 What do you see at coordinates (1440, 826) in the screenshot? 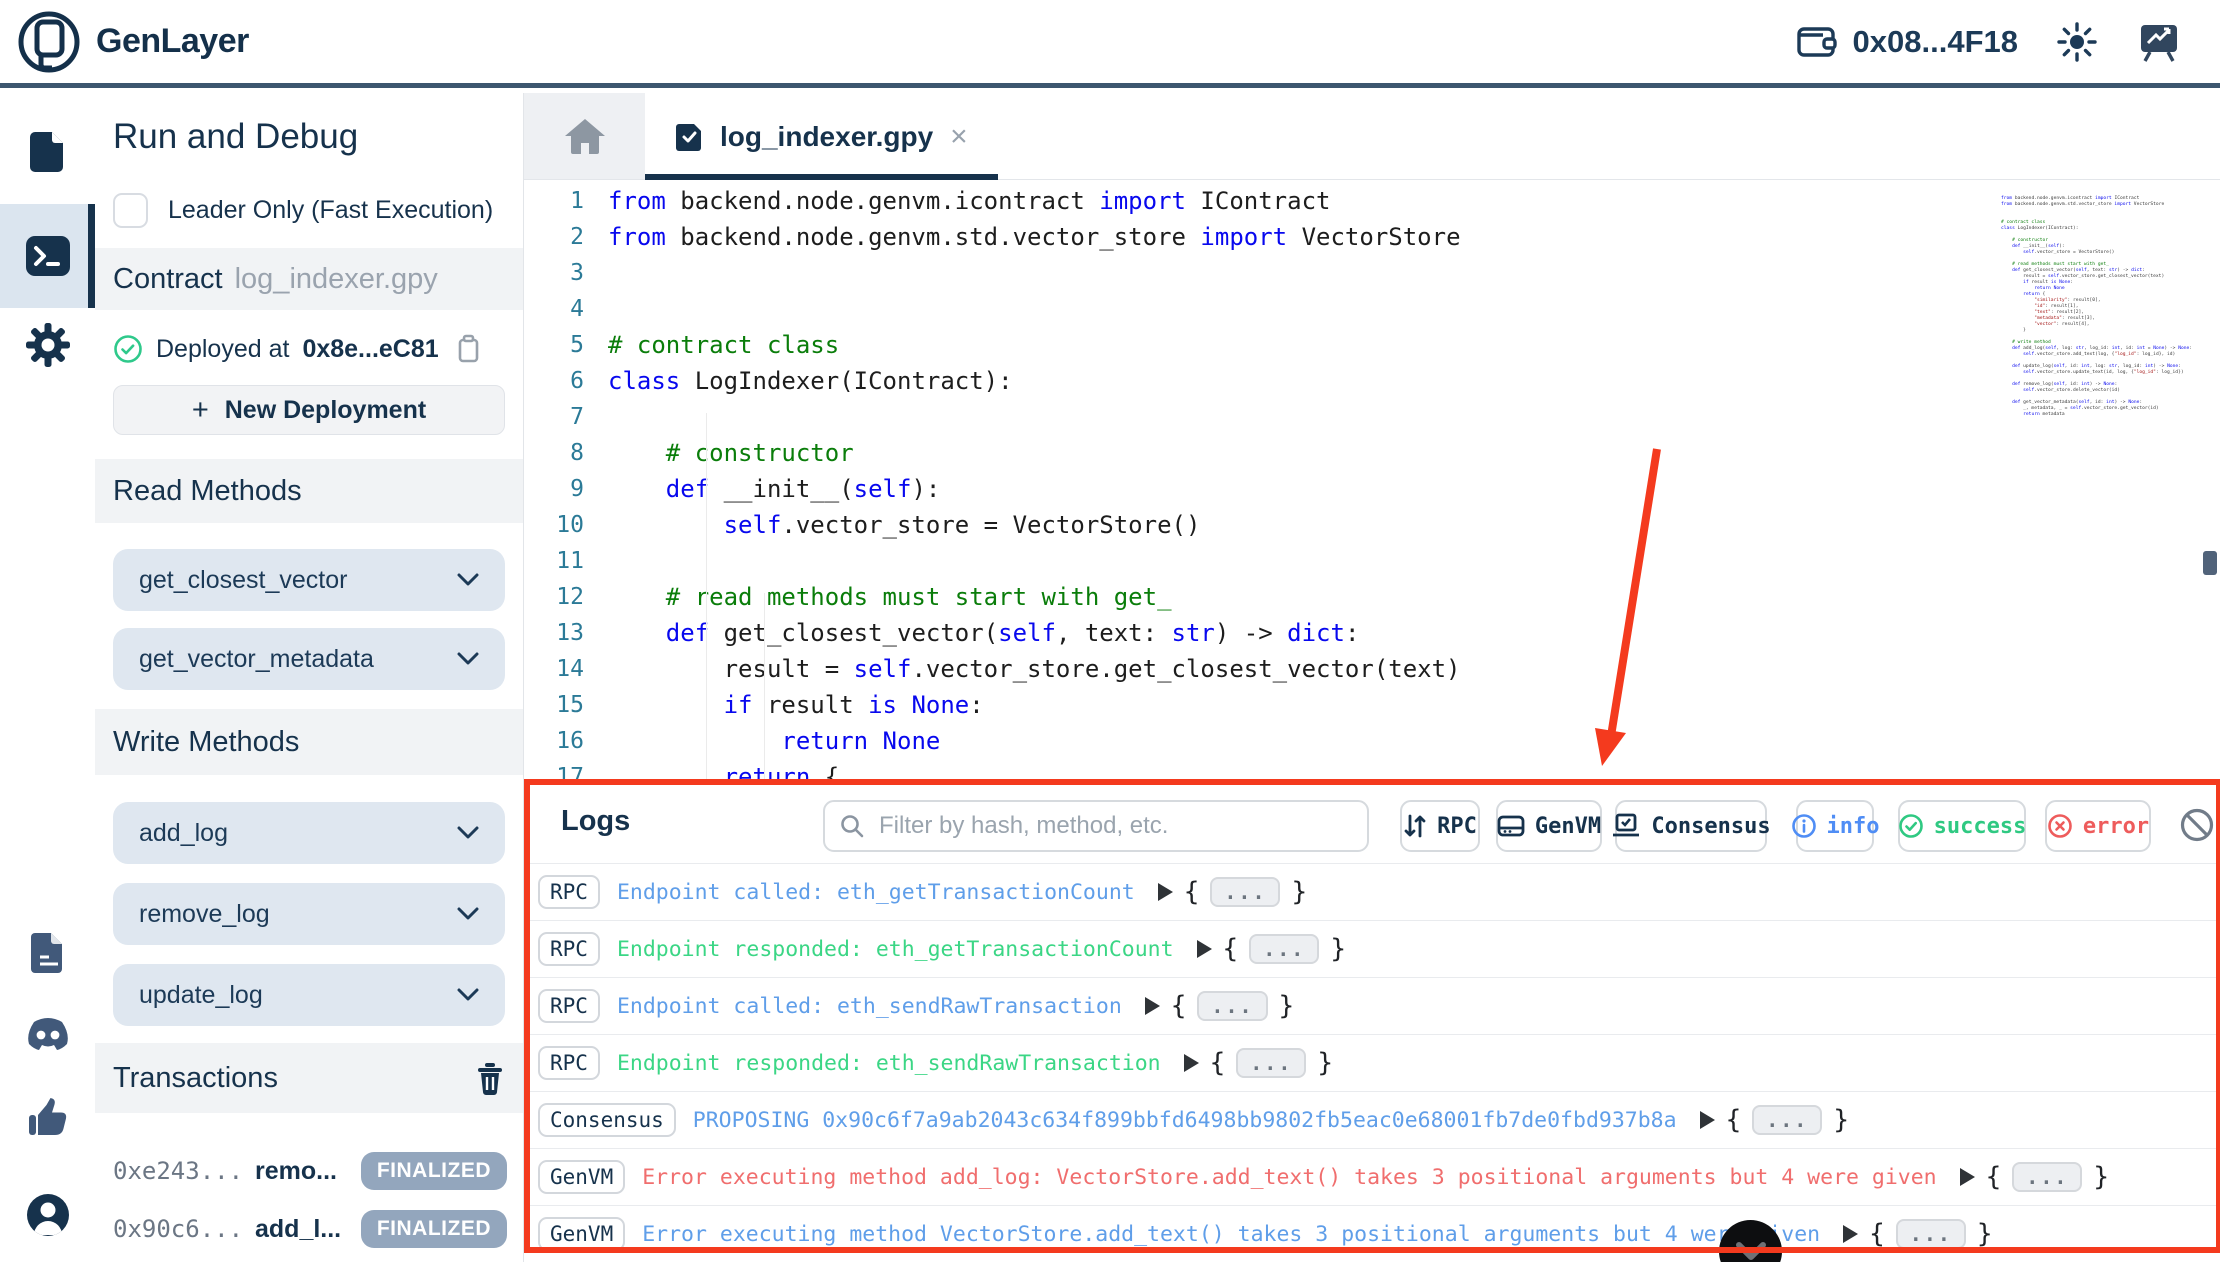
I see `filter-rpc-button: RPC` at bounding box center [1440, 826].